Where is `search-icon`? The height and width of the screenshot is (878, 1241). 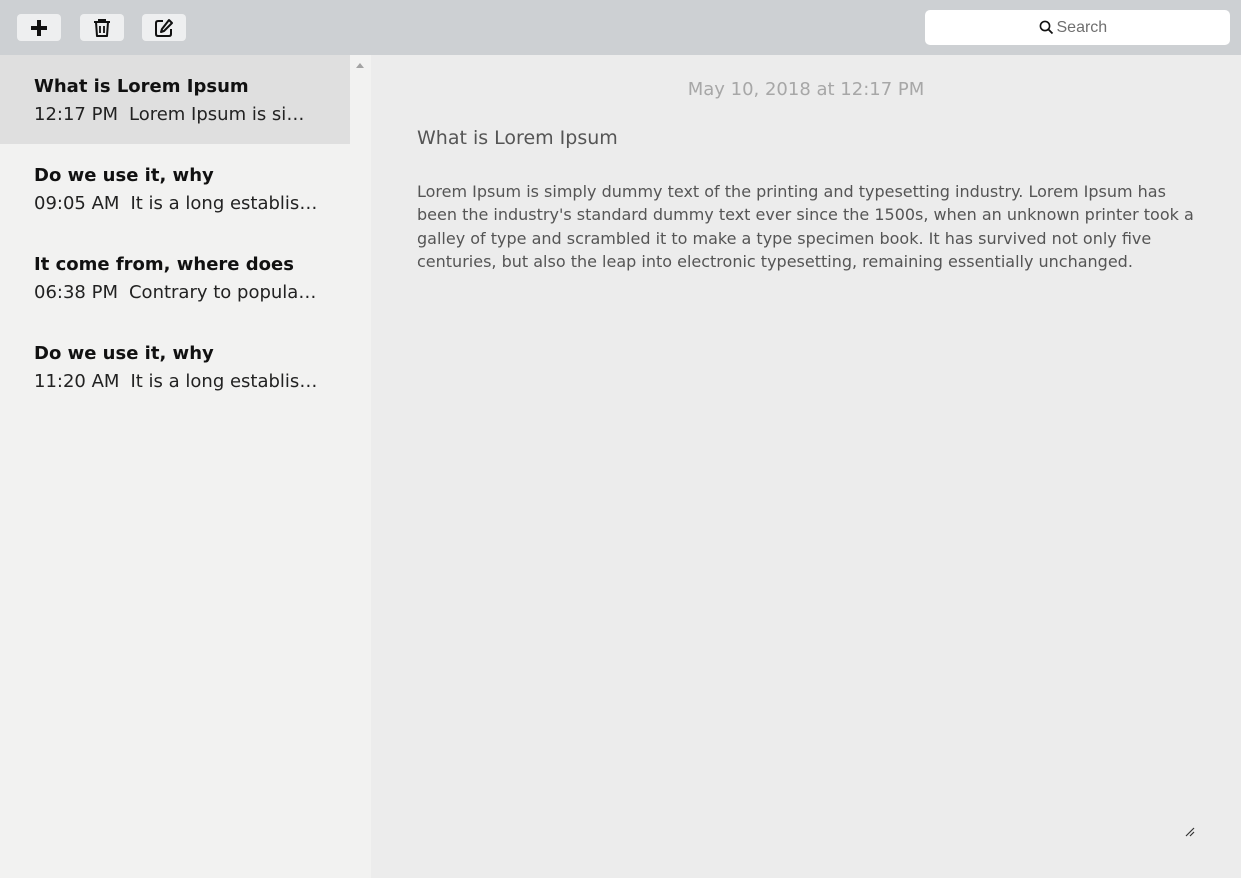
search-icon is located at coordinates (1046, 27).